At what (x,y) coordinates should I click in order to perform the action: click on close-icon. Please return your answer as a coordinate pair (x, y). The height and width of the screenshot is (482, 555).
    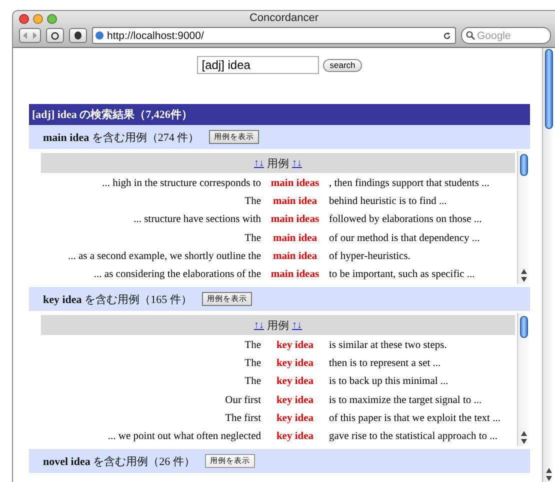
    Looking at the image, I should click on (24, 19).